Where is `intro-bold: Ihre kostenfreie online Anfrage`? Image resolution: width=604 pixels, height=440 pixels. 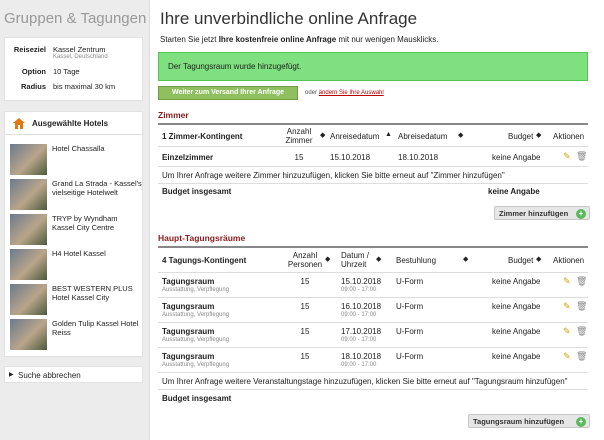
intro-bold: Ihre kostenfreie online Anfrage is located at coordinates (277, 39).